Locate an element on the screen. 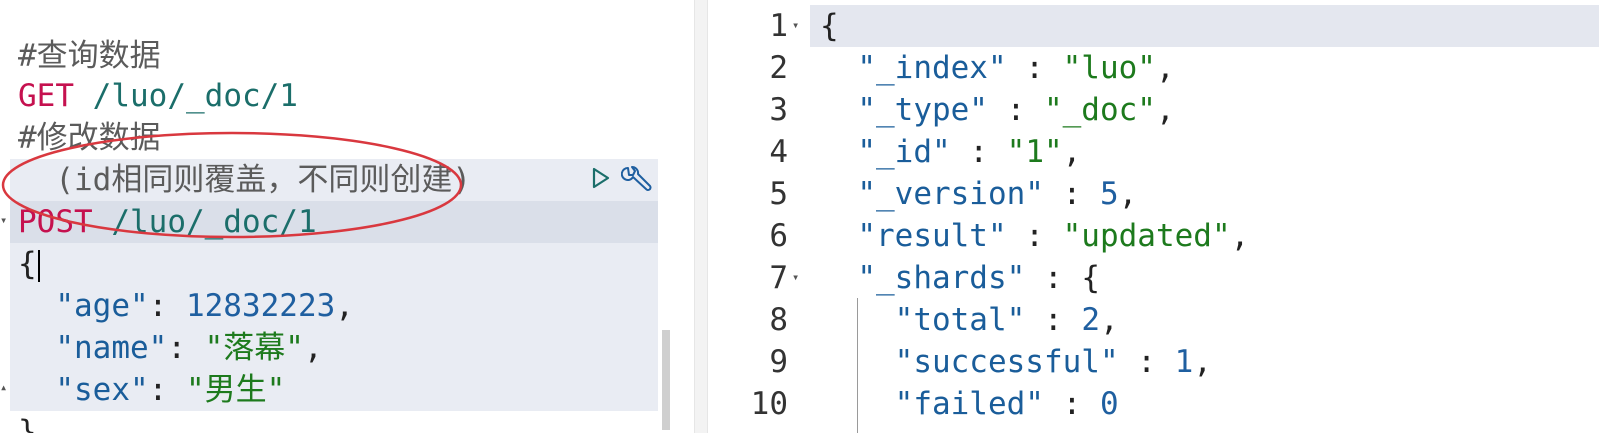 This screenshot has width=1599, height=433. line-number: 2 is located at coordinates (778, 68).